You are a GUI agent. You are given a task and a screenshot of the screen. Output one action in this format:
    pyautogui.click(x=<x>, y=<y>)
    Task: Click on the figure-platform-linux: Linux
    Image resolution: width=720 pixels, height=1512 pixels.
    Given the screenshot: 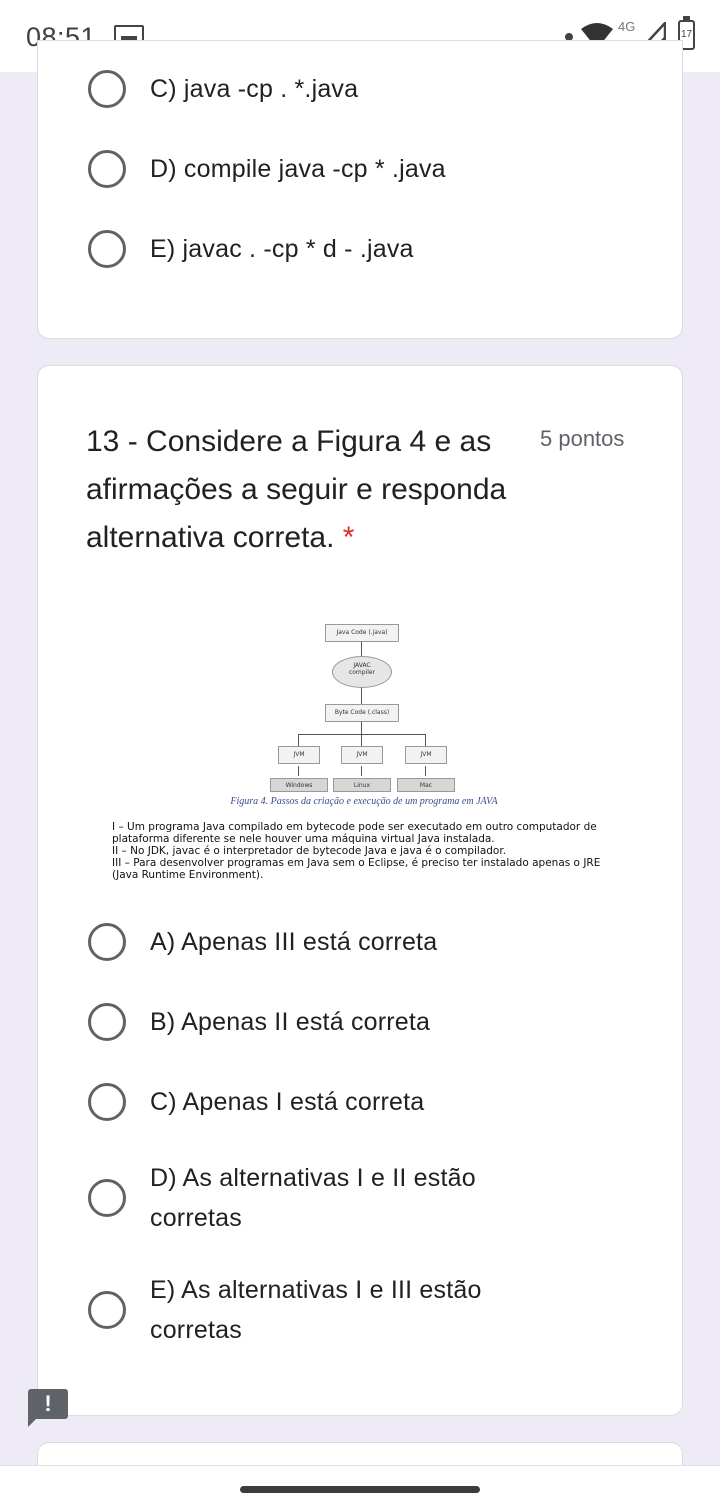 What is the action you would take?
    pyautogui.click(x=362, y=785)
    